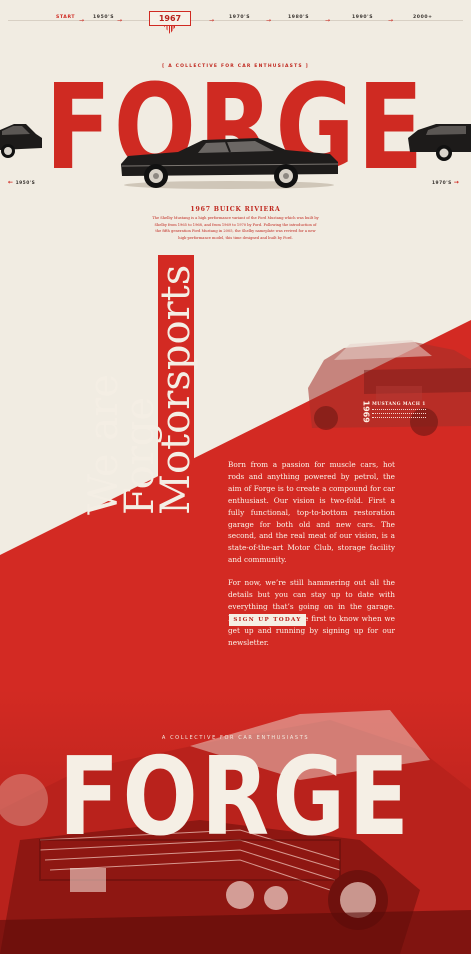  Describe the element at coordinates (442, 183) in the screenshot. I see `next-decade-label: 1970'S` at that location.